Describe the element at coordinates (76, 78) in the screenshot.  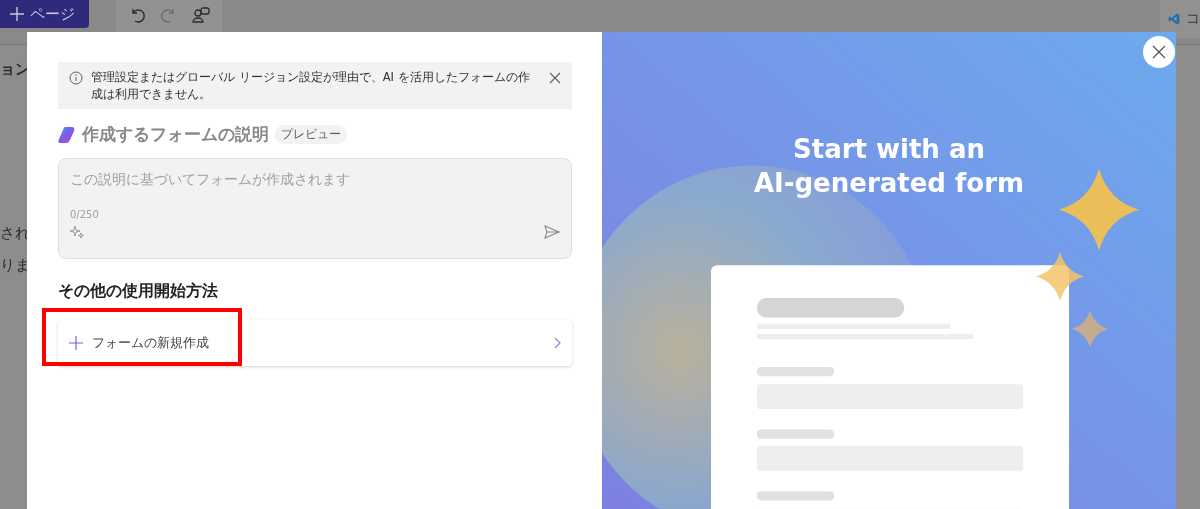
I see `info-icon` at that location.